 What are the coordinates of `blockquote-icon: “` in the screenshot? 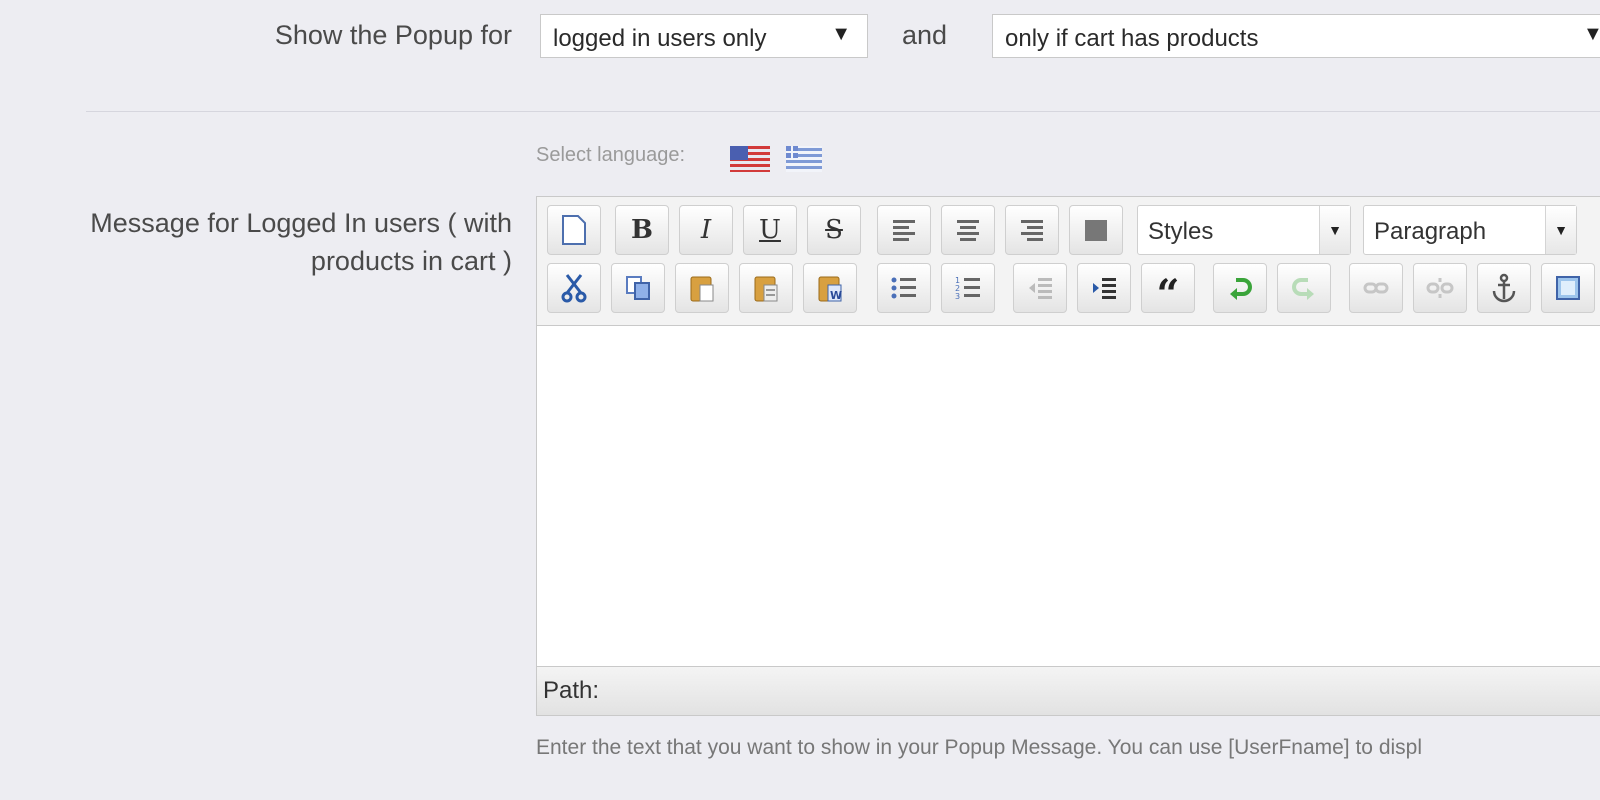 It's located at (1168, 289).